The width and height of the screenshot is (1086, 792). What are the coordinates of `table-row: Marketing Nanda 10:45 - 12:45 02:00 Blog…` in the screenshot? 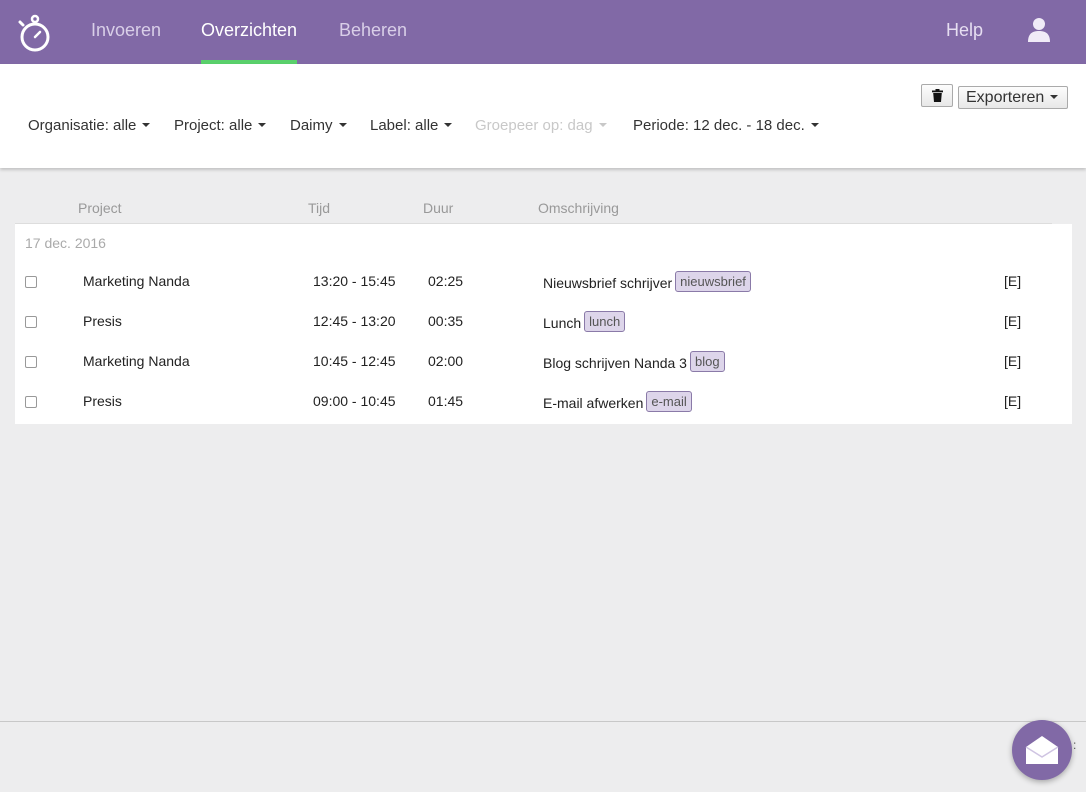 It's located at (543, 362).